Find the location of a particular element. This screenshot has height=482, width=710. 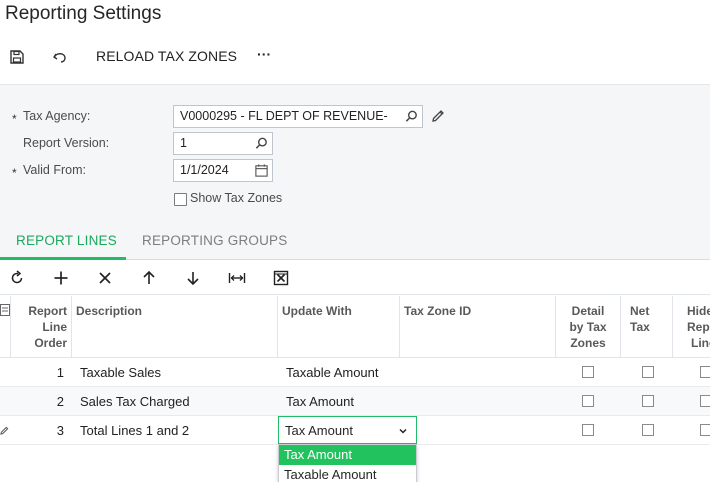

fit-width-icon is located at coordinates (237, 278).